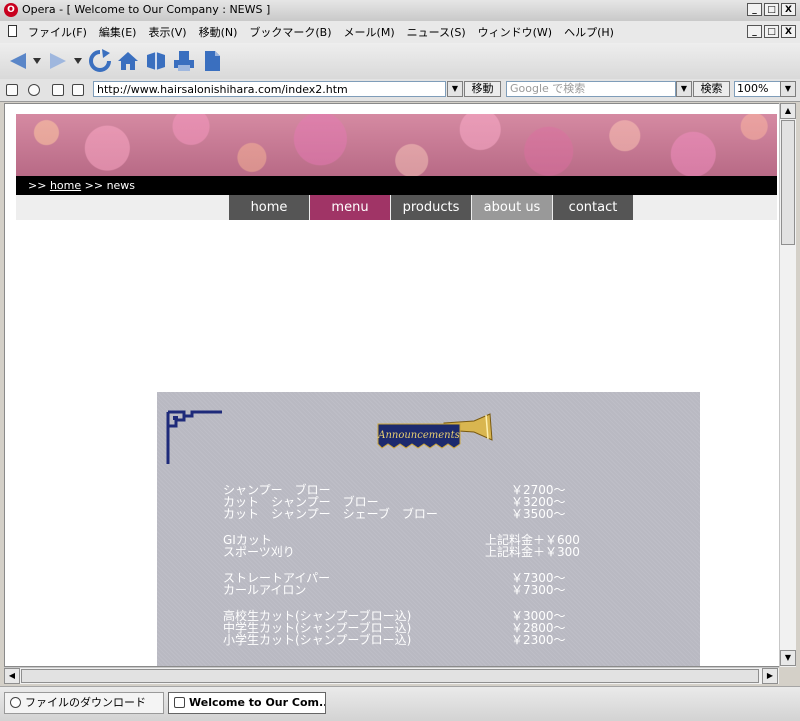  What do you see at coordinates (787, 675) in the screenshot?
I see `scrollbar-corner` at bounding box center [787, 675].